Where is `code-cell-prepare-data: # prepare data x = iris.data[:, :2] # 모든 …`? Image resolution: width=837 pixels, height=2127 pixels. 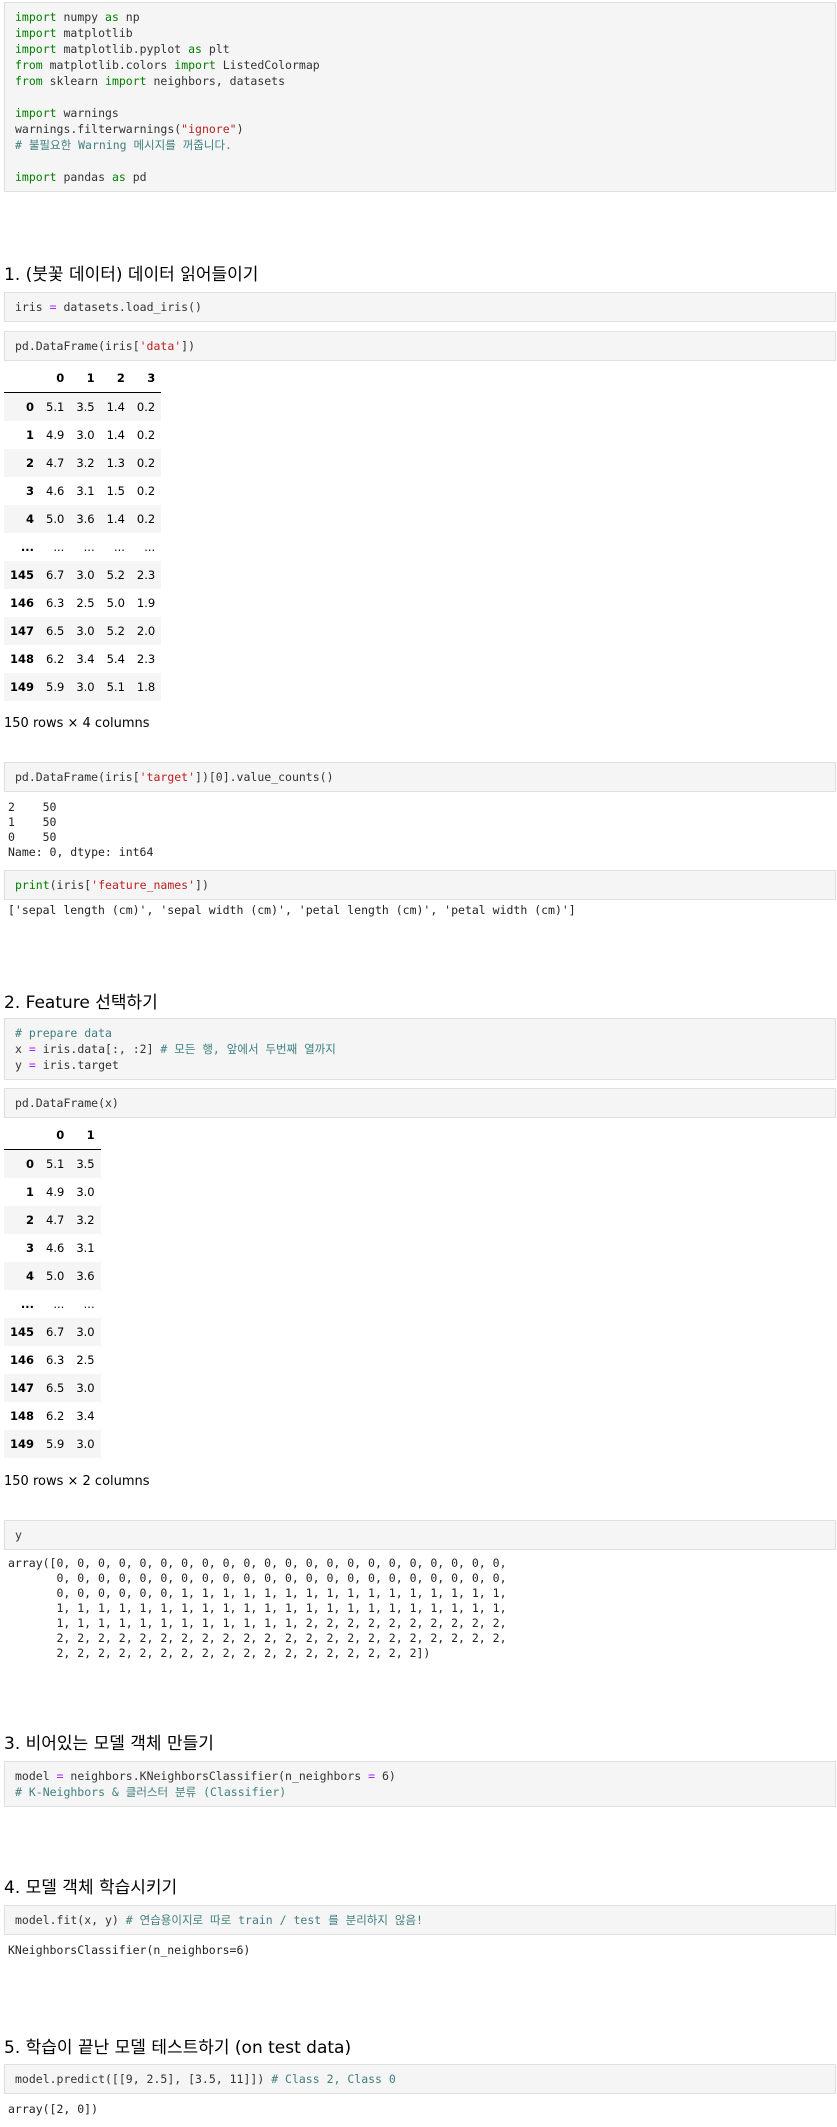
code-cell-prepare-data: # prepare data x = iris.data[:, :2] # 모든 … is located at coordinates (420, 1049).